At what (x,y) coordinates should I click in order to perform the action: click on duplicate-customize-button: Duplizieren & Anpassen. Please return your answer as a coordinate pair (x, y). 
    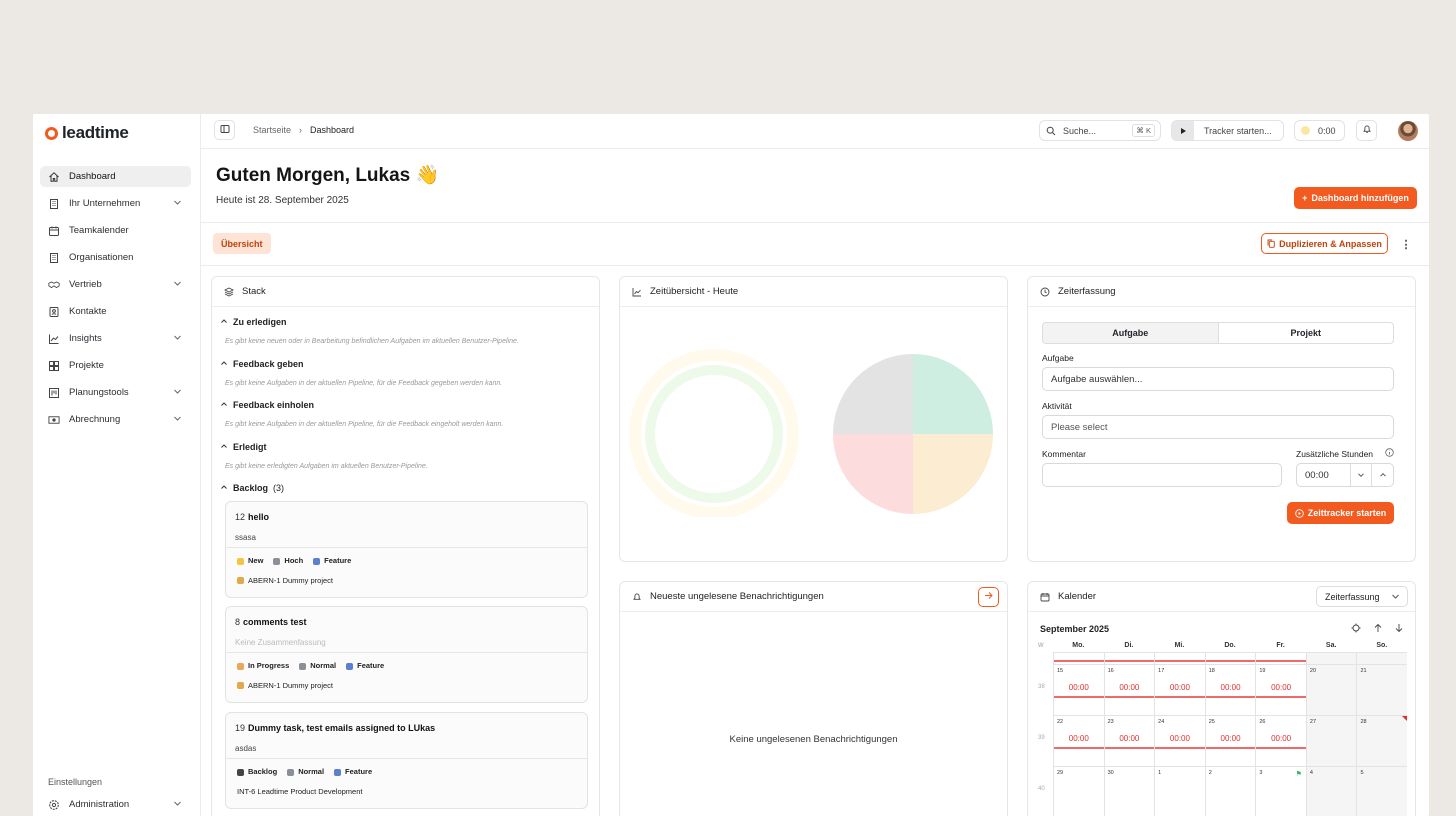
    Looking at the image, I should click on (1324, 243).